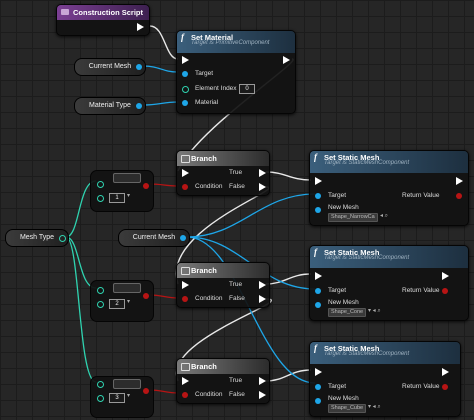 The width and height of the screenshot is (474, 420). I want to click on equal-enum-node-1: 1 ▾, so click(122, 191).